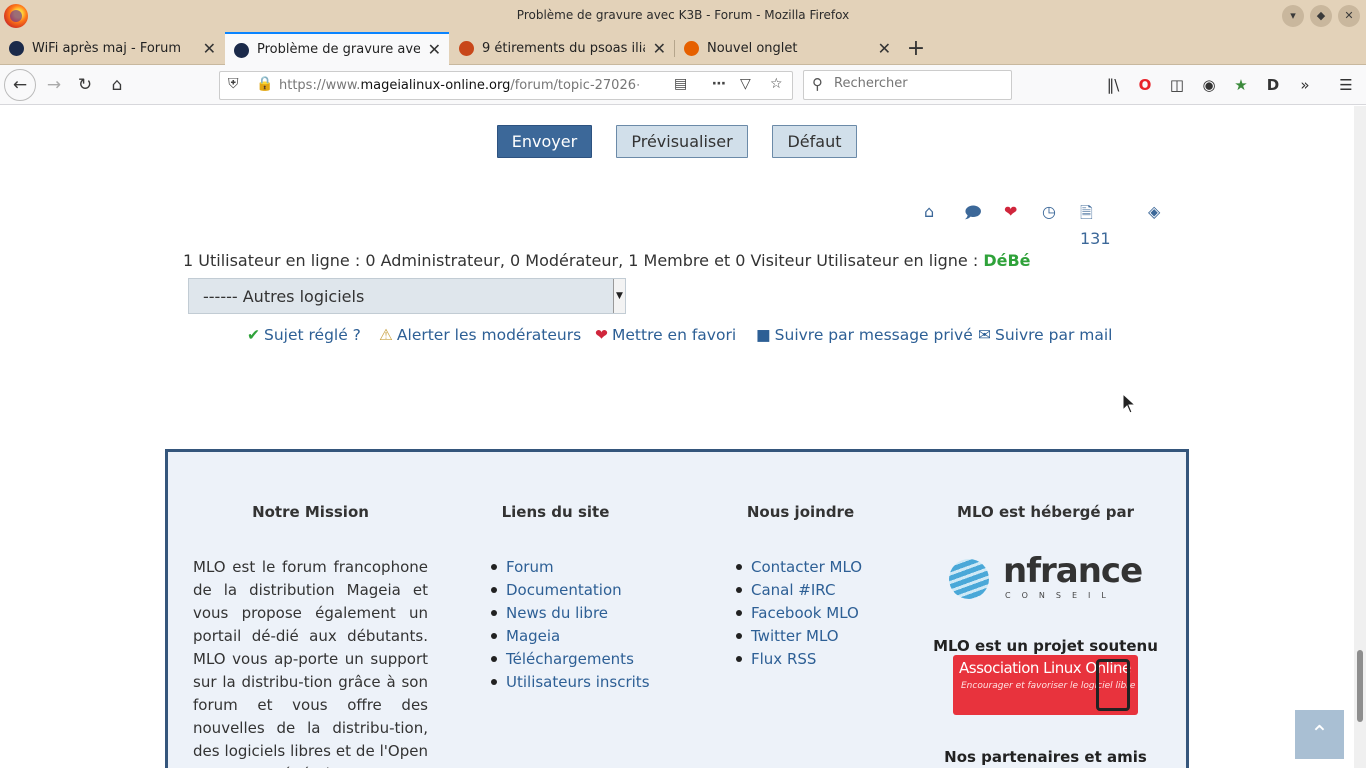  Describe the element at coordinates (745, 84) in the screenshot. I see `pocket-icon: ▽` at that location.